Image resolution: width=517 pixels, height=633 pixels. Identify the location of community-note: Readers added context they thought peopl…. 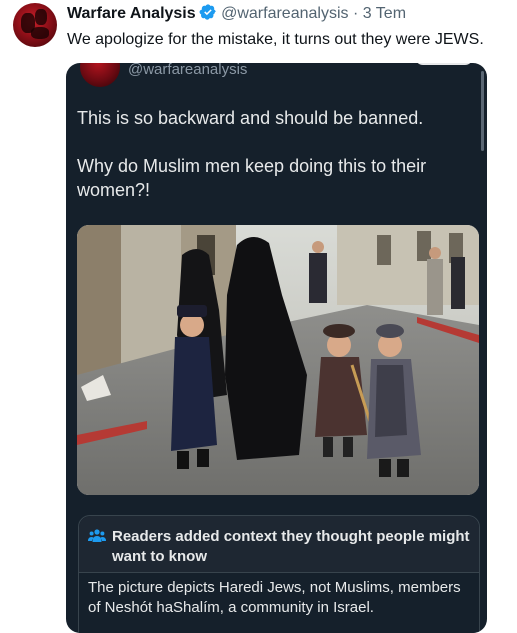
(279, 574).